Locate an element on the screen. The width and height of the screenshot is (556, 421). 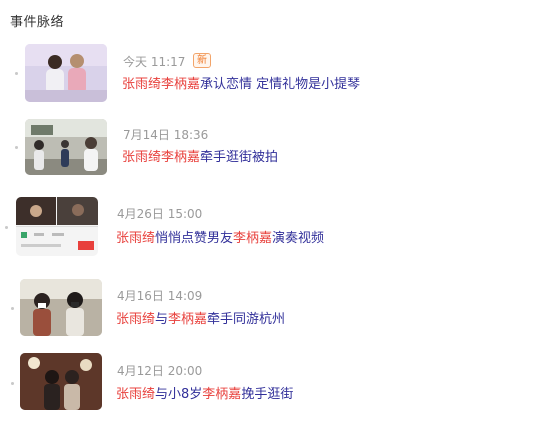
event-title-text: 挽手逛街 is located at coordinates (267, 394).